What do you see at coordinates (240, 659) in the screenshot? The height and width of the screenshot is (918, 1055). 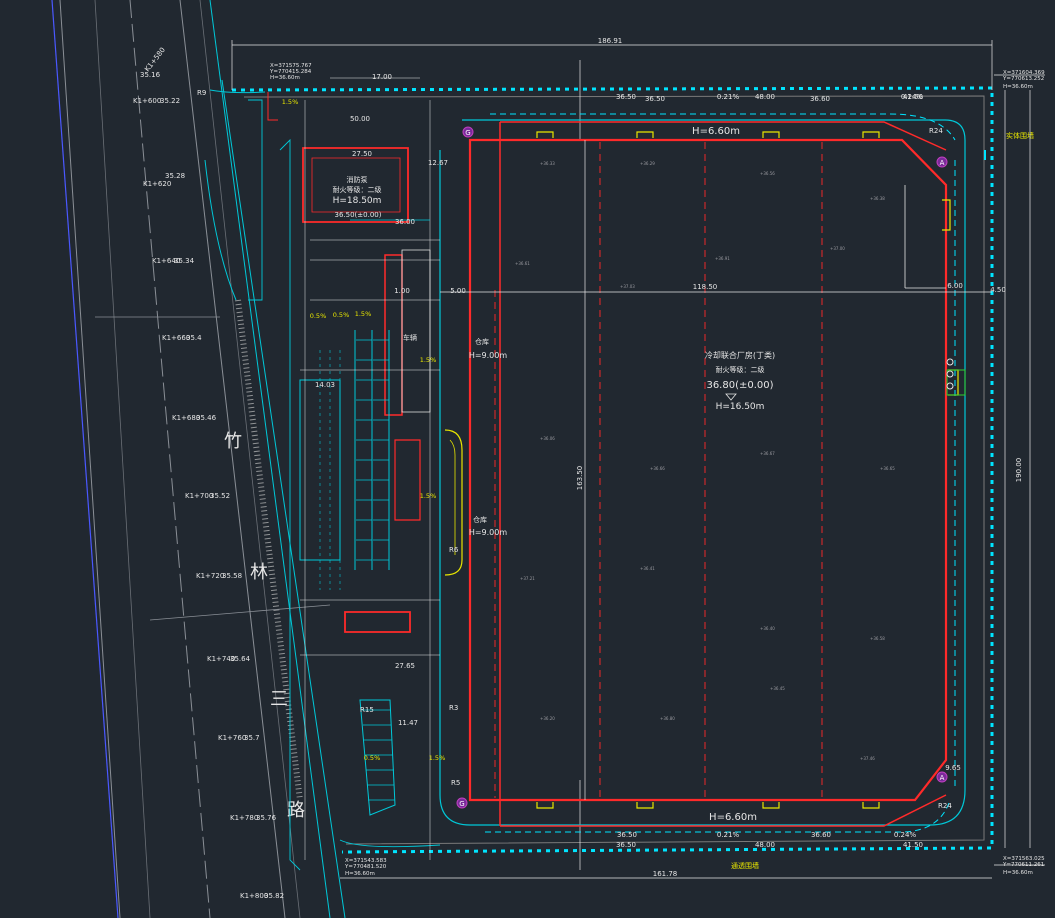 I see `chainage-level: 35.64` at bounding box center [240, 659].